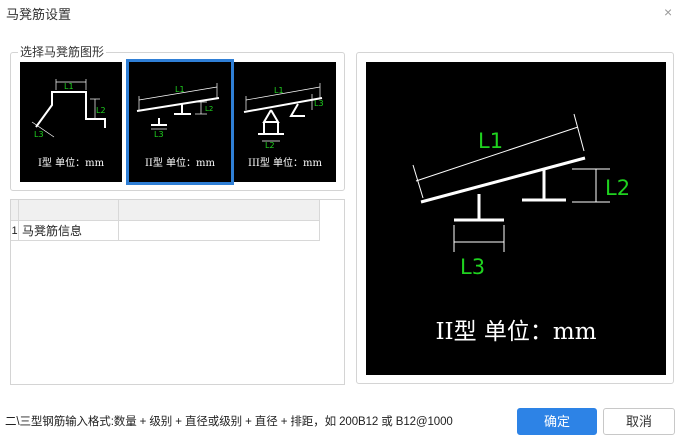  I want to click on shape-group-legend: 选择马凳筋图形, so click(62, 51).